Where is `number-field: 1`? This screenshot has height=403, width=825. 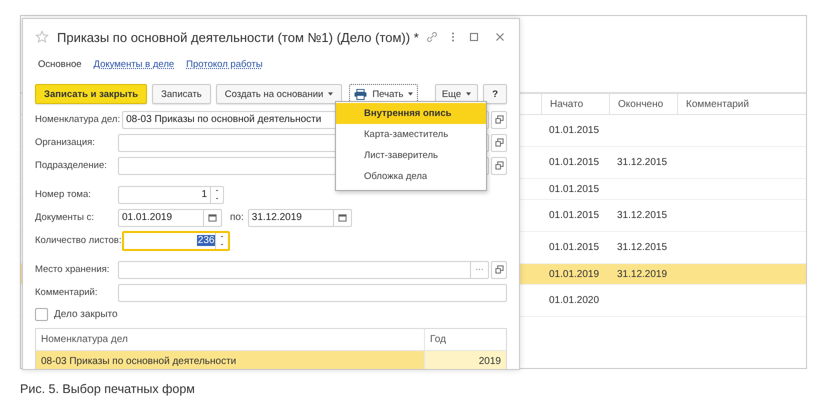 number-field: 1 is located at coordinates (171, 195).